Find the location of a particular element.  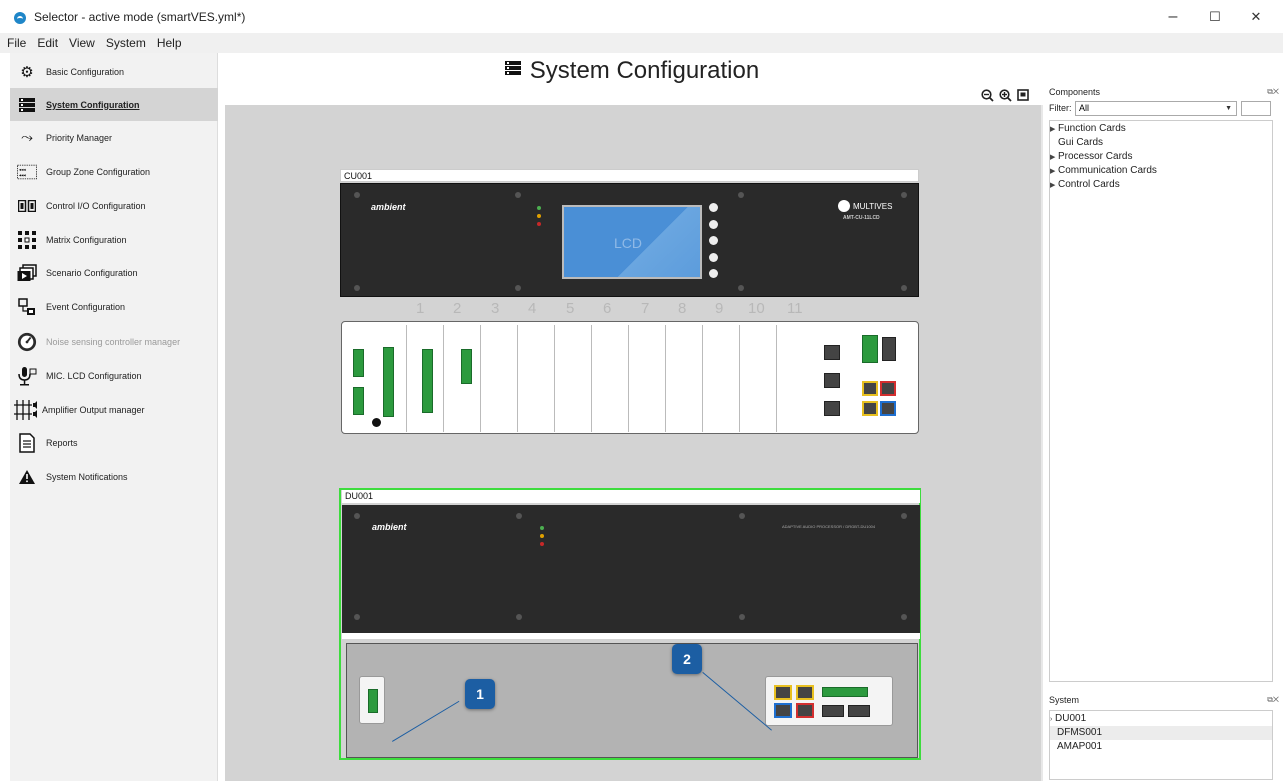

menu-system: System is located at coordinates (126, 43).